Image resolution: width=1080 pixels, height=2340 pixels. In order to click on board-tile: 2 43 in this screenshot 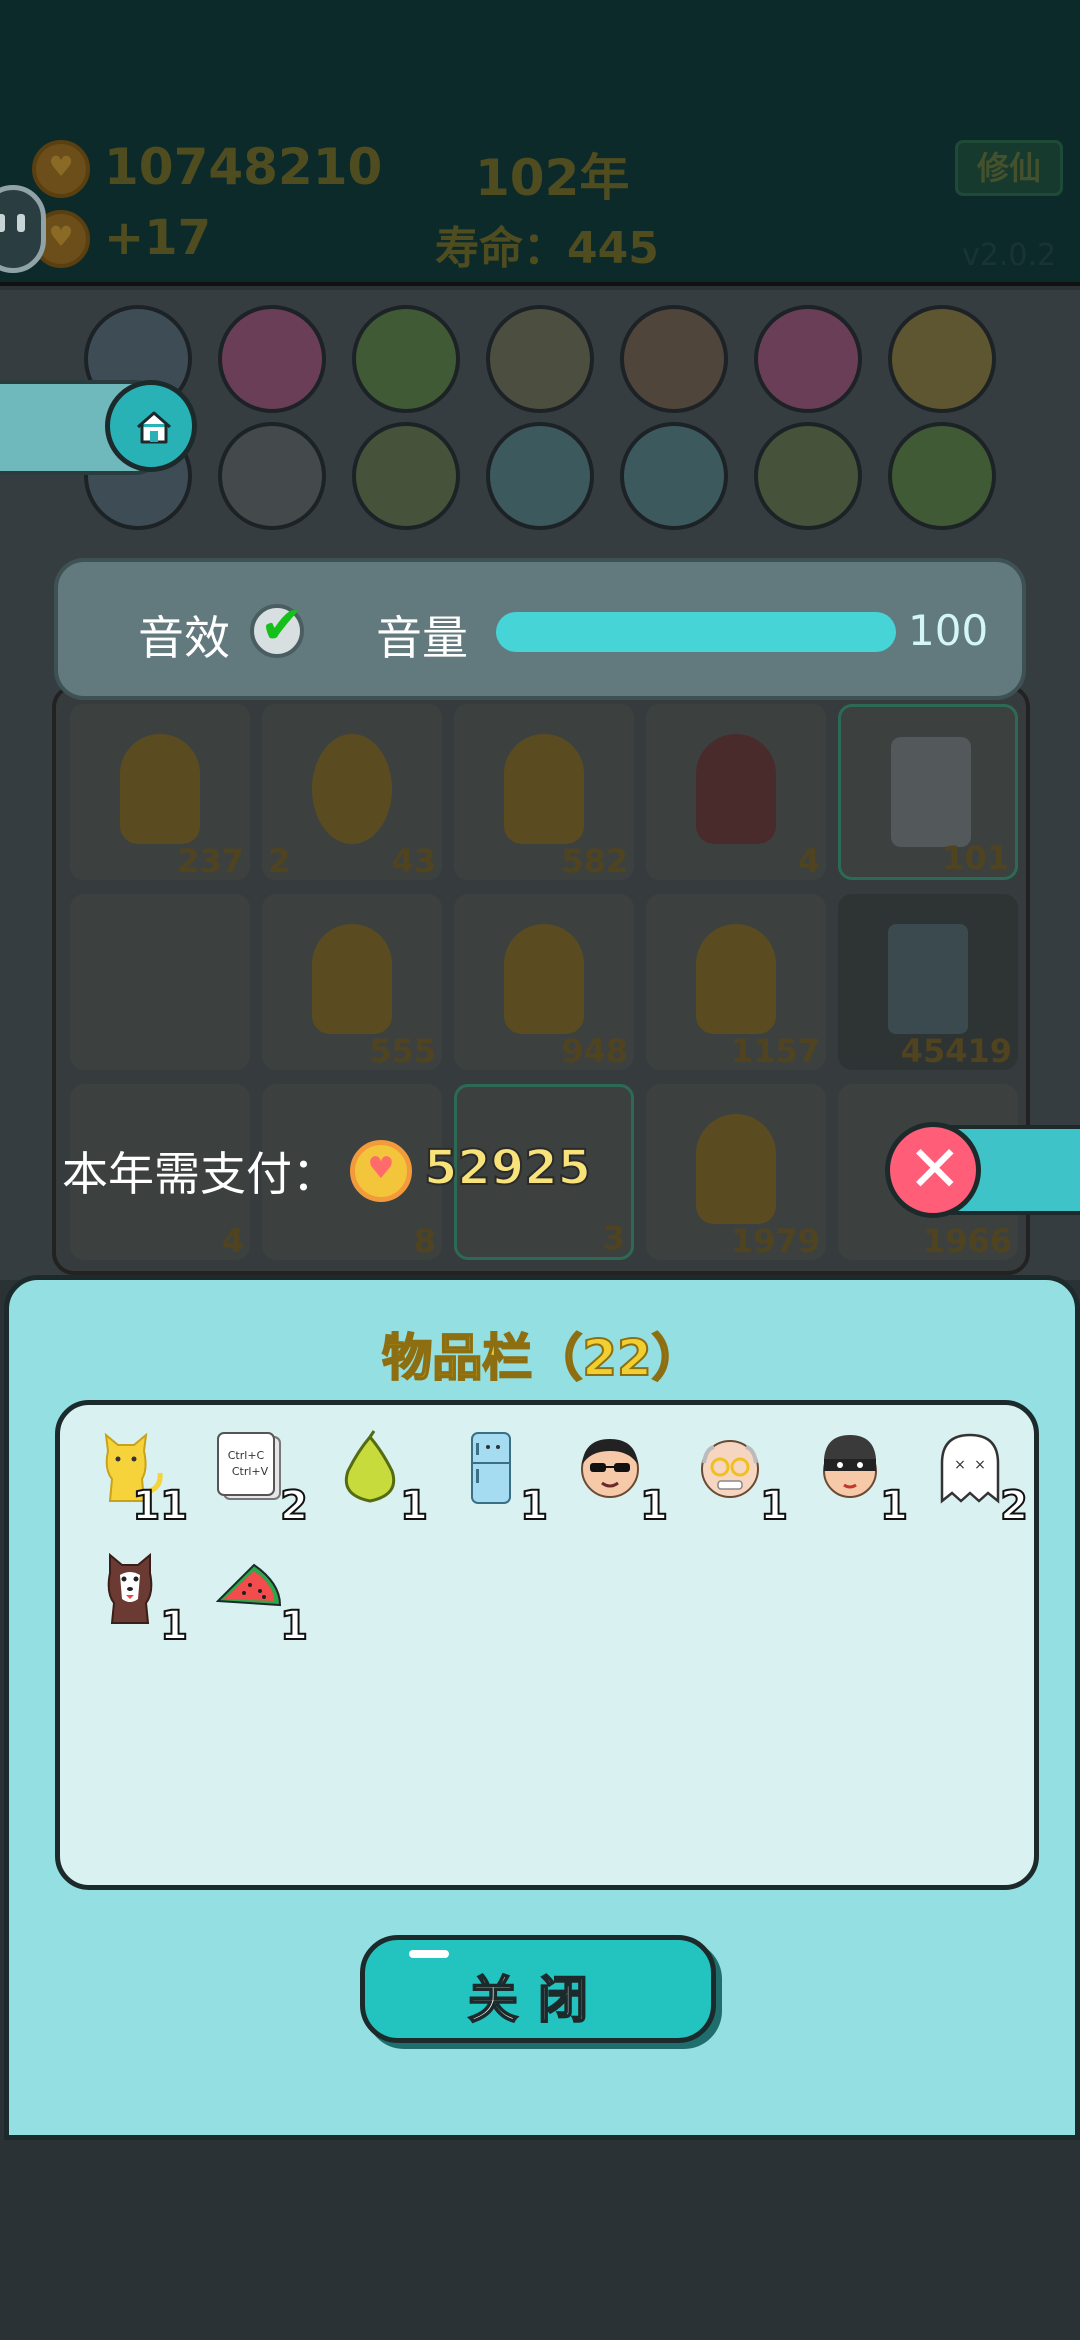, I will do `click(352, 792)`.